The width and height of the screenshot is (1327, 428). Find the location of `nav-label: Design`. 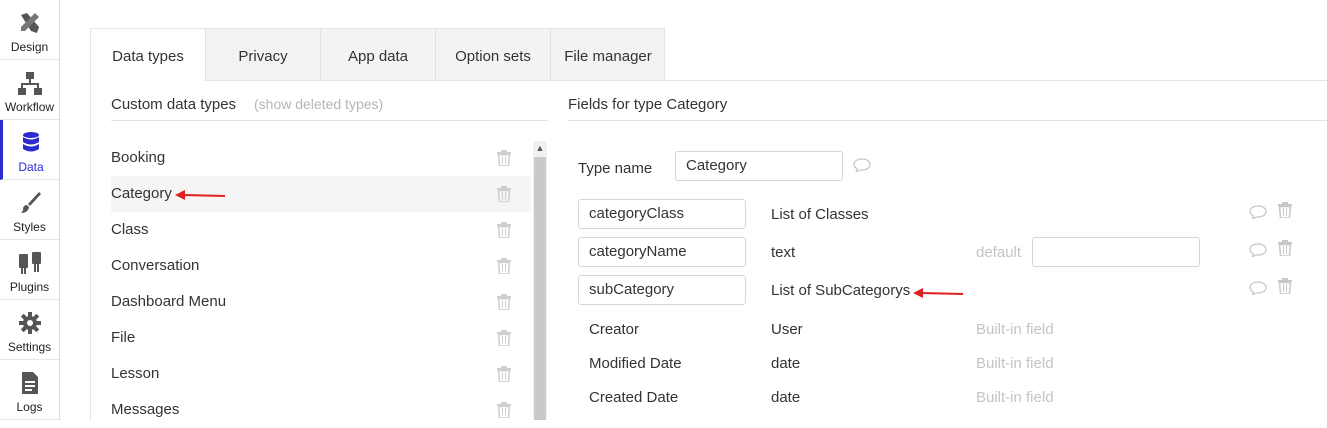

nav-label: Design is located at coordinates (29, 47).